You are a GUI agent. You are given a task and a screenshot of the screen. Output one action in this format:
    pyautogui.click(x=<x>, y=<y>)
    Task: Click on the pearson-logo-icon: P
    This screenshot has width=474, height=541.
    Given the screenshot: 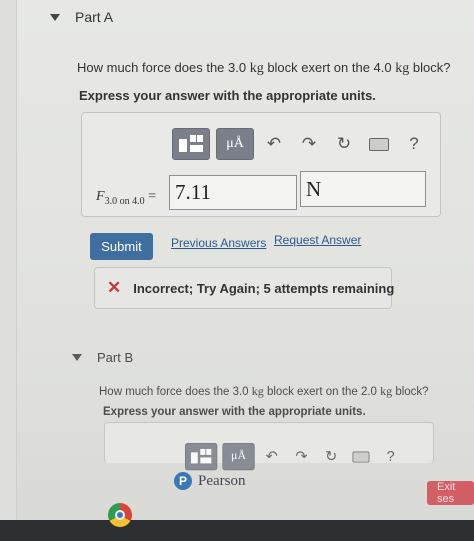 What is the action you would take?
    pyautogui.click(x=183, y=481)
    